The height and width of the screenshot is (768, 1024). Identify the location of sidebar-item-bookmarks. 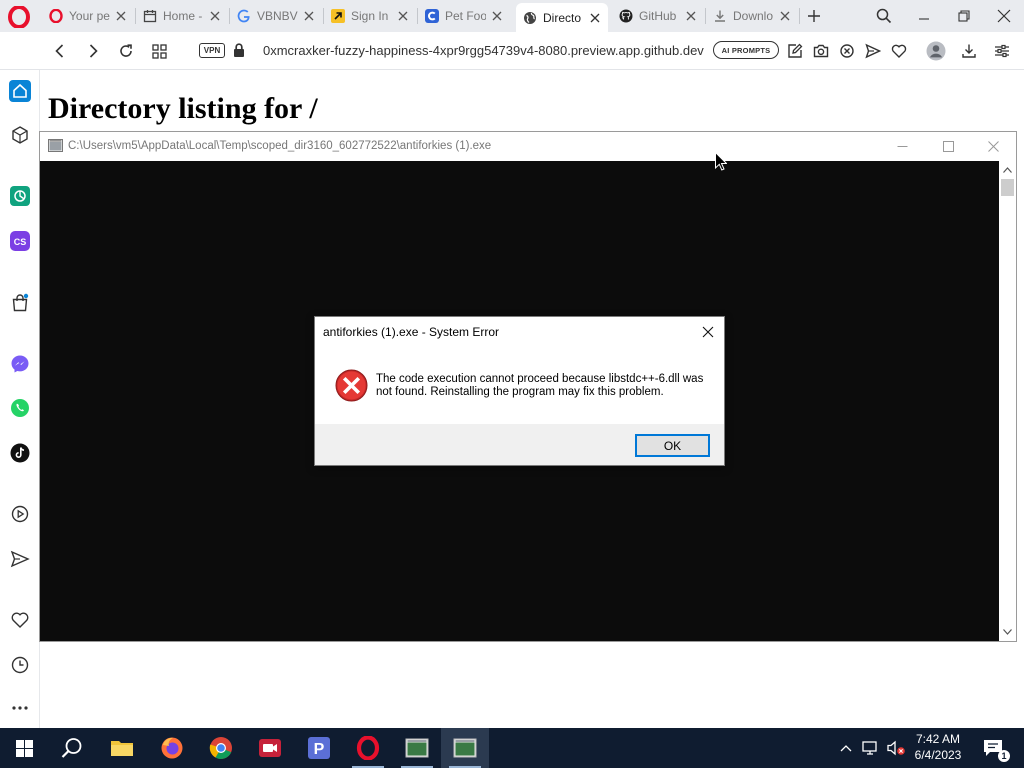
(20, 620).